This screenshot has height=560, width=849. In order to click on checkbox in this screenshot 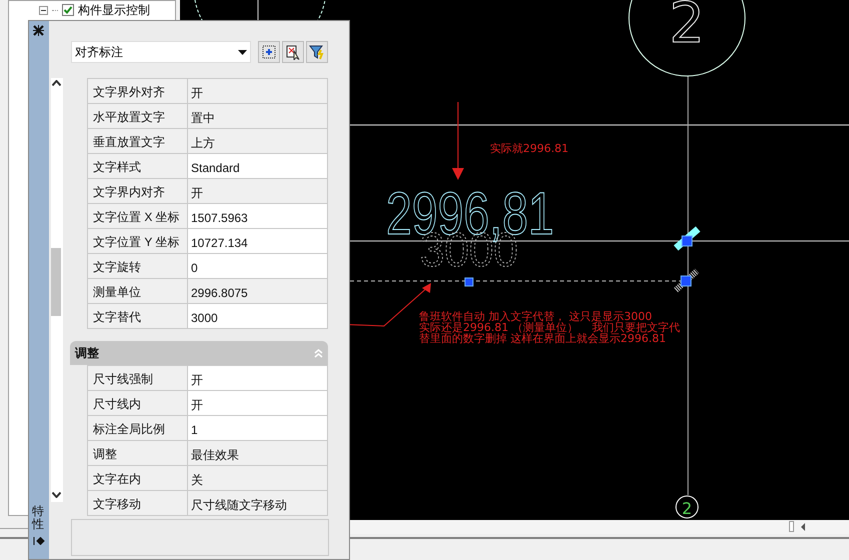, I will do `click(68, 10)`.